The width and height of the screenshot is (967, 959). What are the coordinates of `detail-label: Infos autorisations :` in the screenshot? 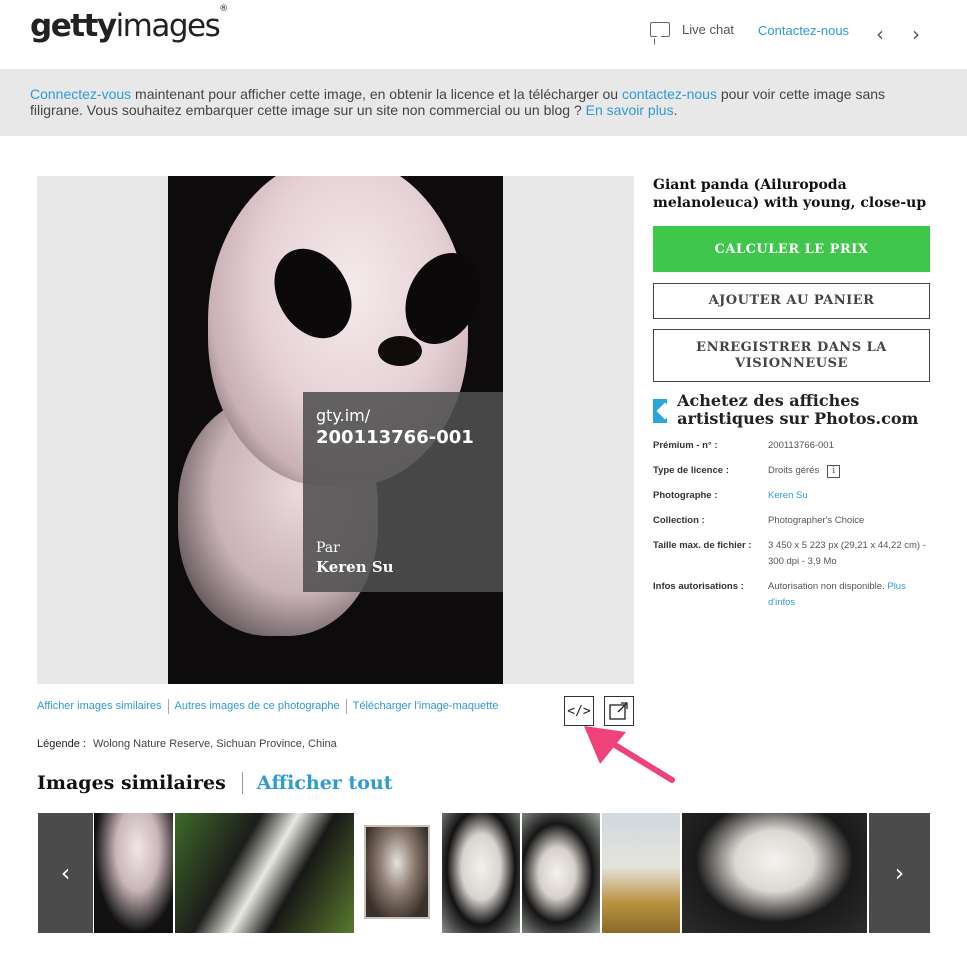 It's located at (698, 586).